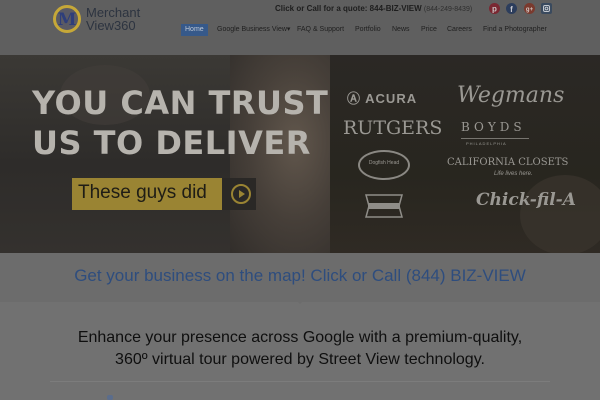 Image resolution: width=600 pixels, height=400 pixels. Describe the element at coordinates (354, 98) in the screenshot. I see `acura-mark-icon: Ⓐ` at that location.